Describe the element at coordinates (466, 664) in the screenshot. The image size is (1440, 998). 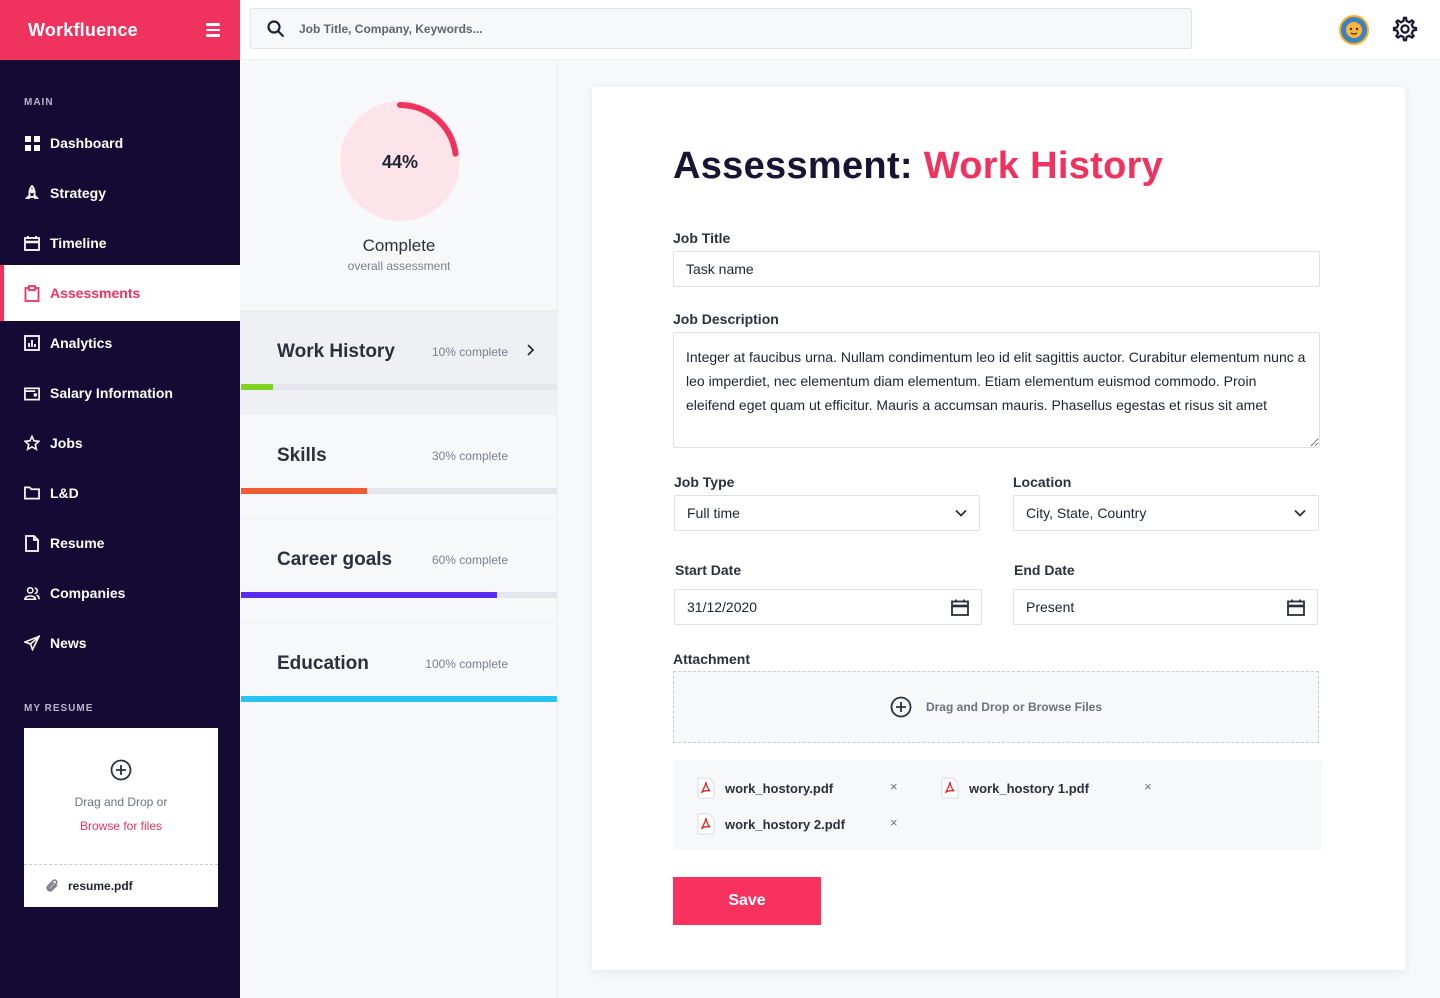
I see `section-percent: 100% complete` at that location.